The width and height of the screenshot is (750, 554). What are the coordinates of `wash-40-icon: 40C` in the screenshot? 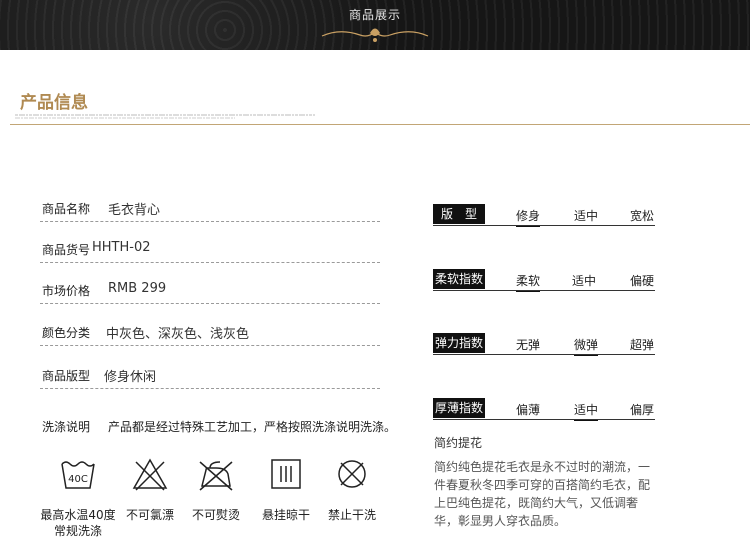 It's located at (78, 475).